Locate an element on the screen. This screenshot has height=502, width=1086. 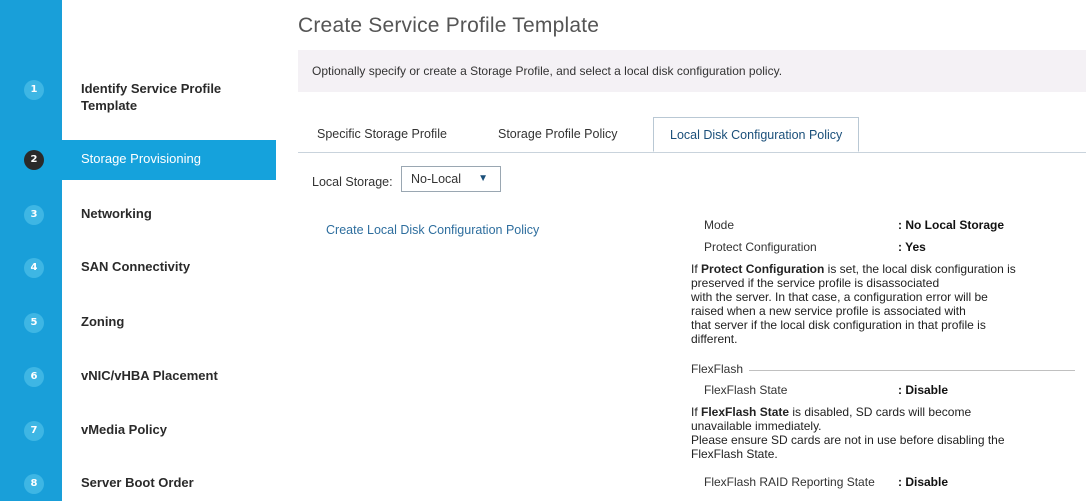
wizard-step-zoning: 5 Zoning is located at coordinates (138, 322).